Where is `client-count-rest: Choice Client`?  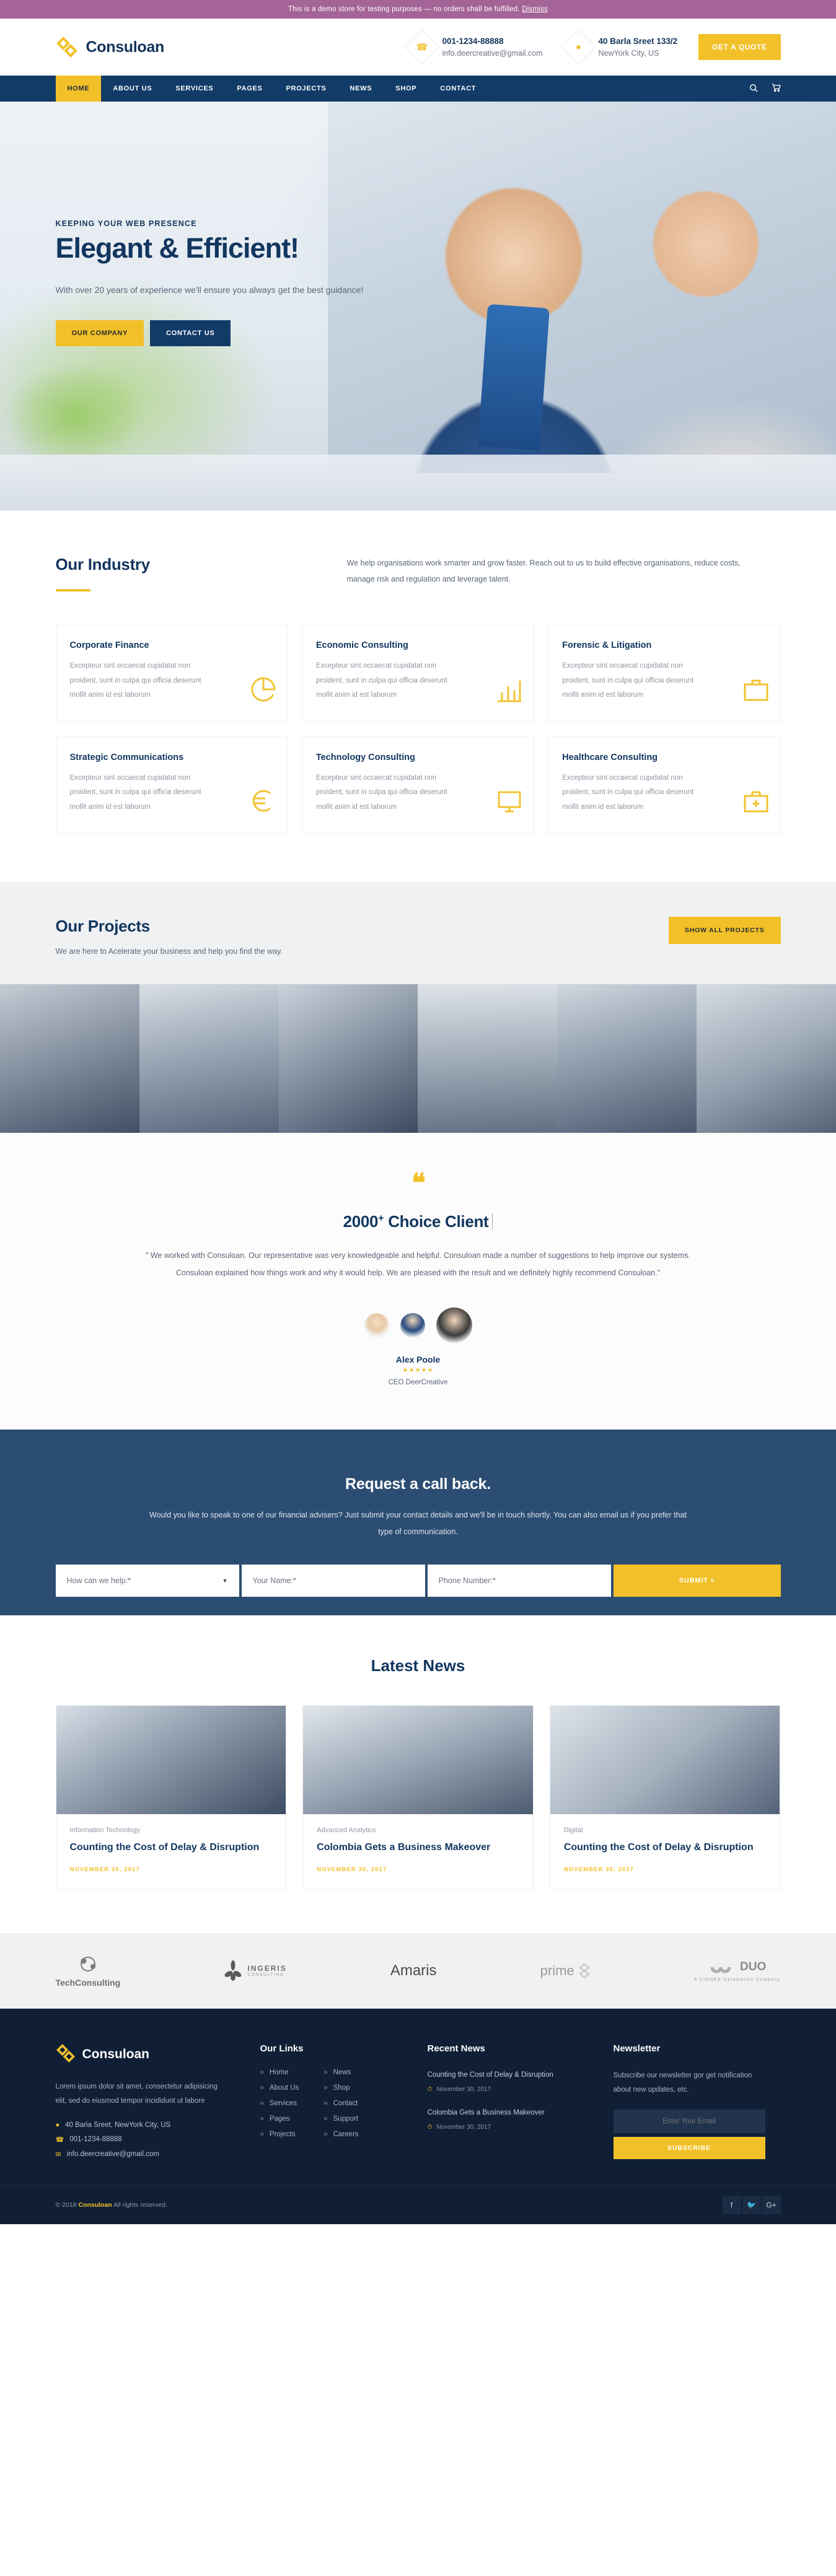 client-count-rest: Choice Client is located at coordinates (436, 1221).